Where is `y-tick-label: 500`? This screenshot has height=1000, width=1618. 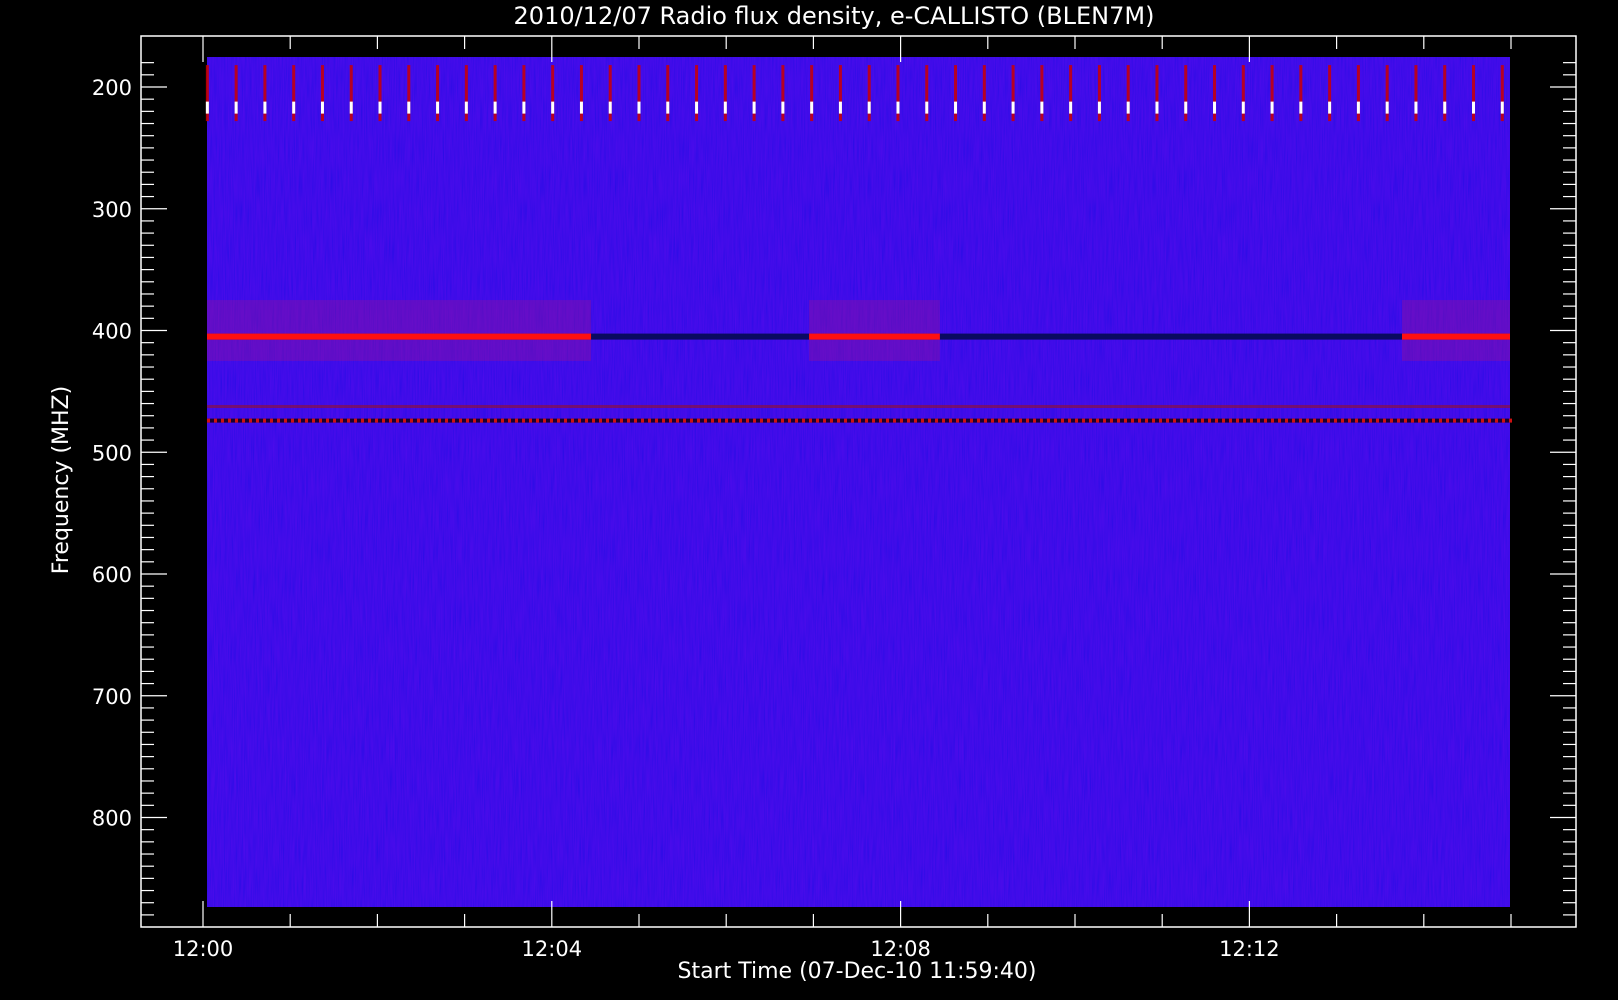
y-tick-label: 500 is located at coordinates (112, 453).